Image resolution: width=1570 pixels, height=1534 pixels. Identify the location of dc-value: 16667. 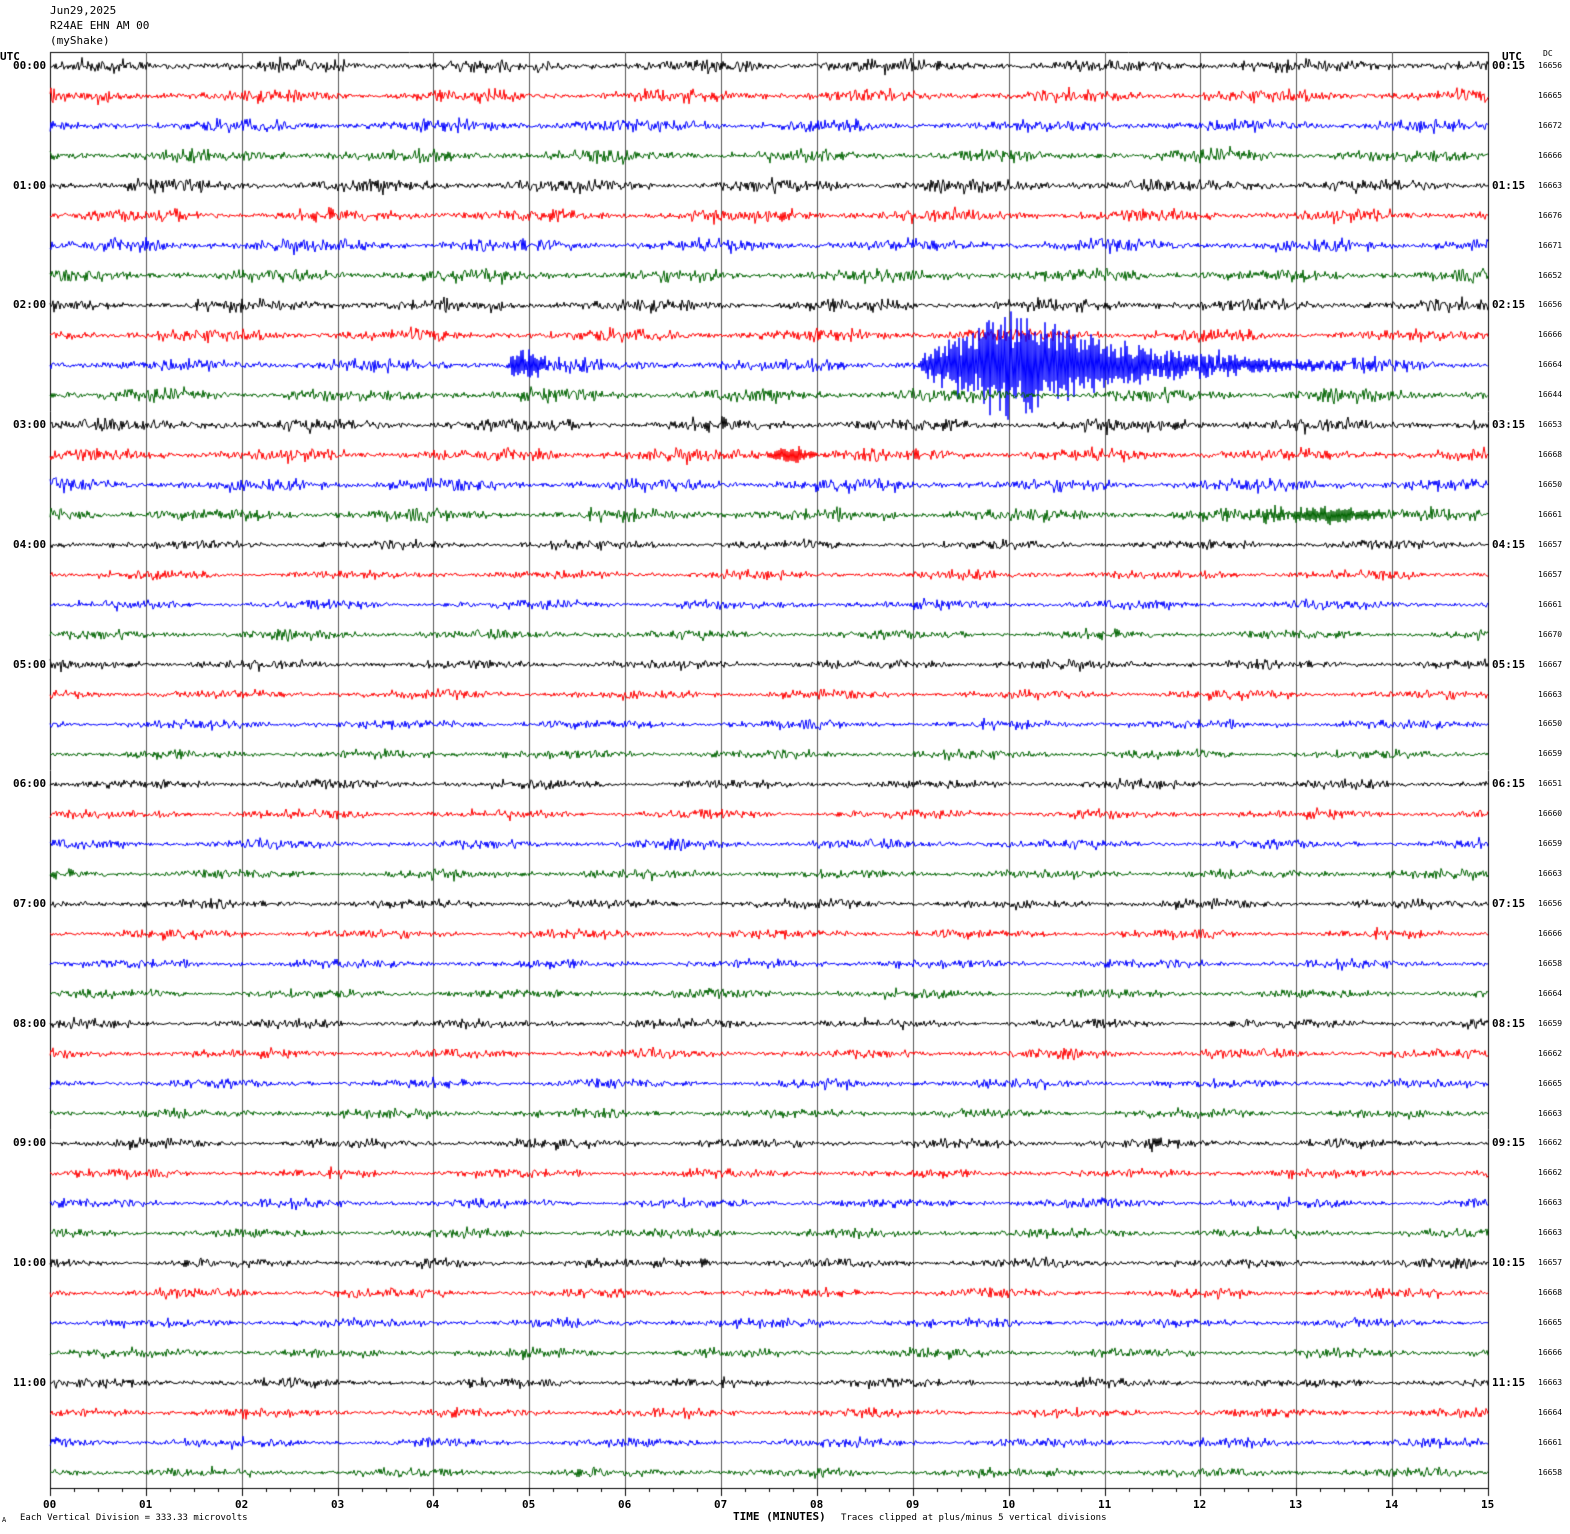
(1550, 664).